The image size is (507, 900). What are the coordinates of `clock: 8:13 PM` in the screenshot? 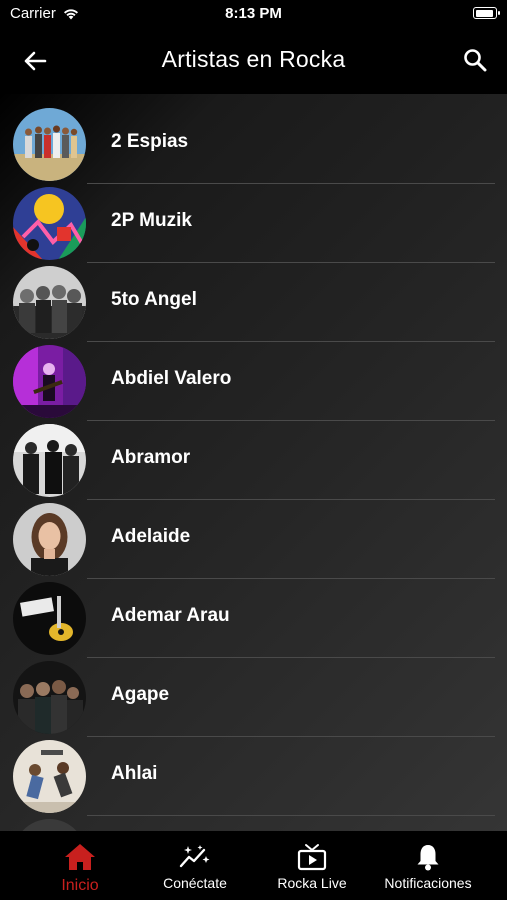 It's located at (253, 13).